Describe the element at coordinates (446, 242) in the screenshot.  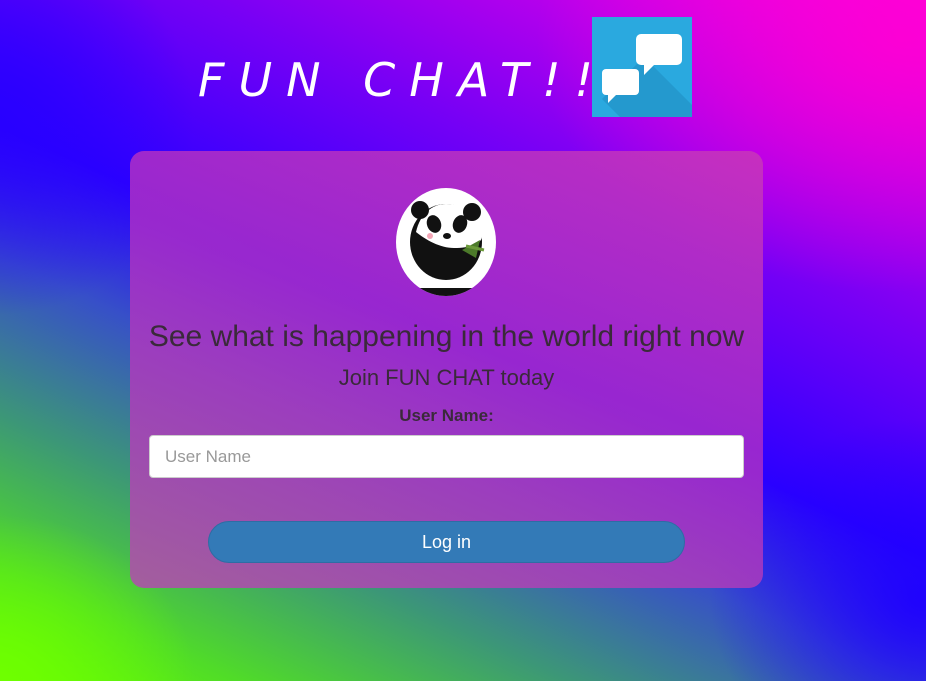
I see `panda-avatar-icon` at that location.